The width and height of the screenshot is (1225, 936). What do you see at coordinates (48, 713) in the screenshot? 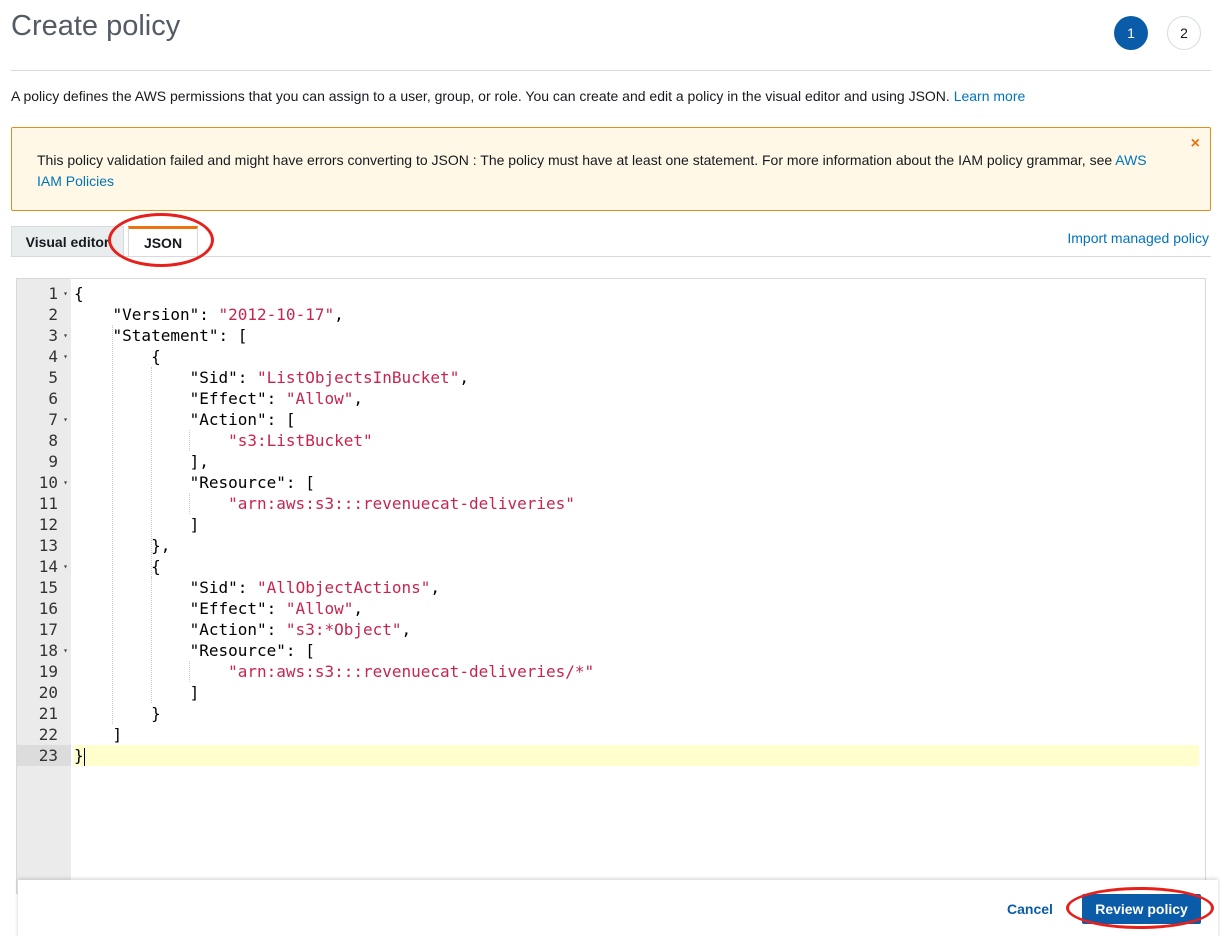
I see `line-number: 21` at bounding box center [48, 713].